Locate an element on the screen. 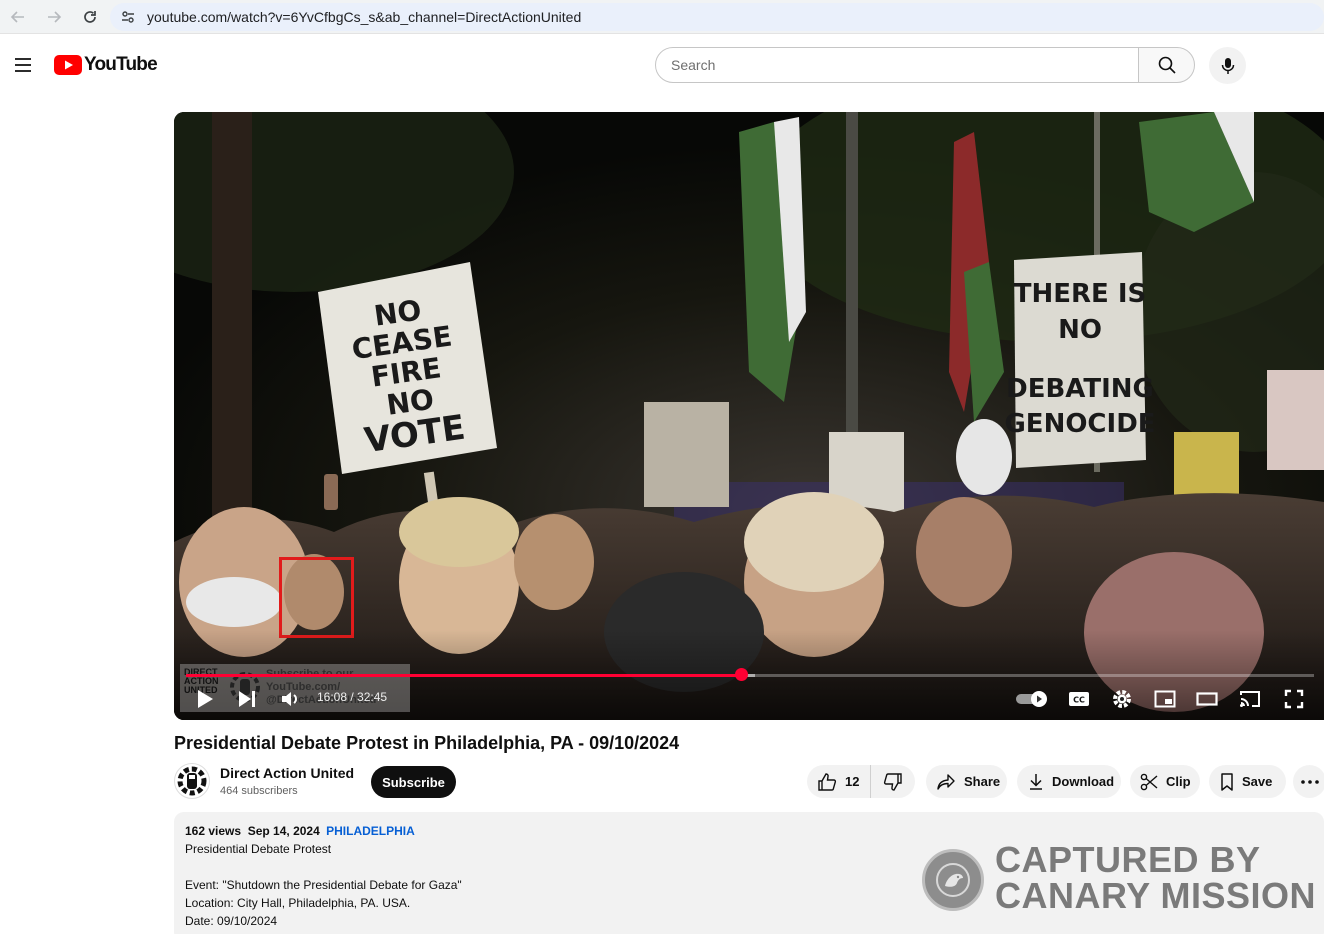  back-button is located at coordinates (18, 17).